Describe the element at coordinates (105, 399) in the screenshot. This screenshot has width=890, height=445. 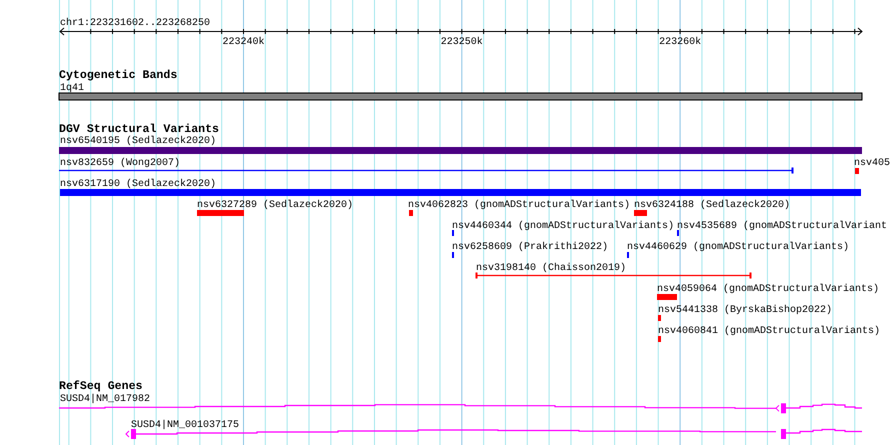
I see `feature-label: SUSD4|NM_017982` at that location.